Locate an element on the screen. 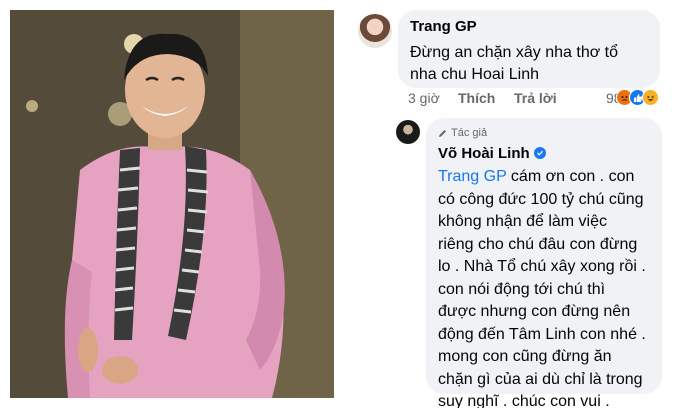 This screenshot has width=680, height=408. reply-line: suy nghĩ . chúc con vui . is located at coordinates (524, 400).